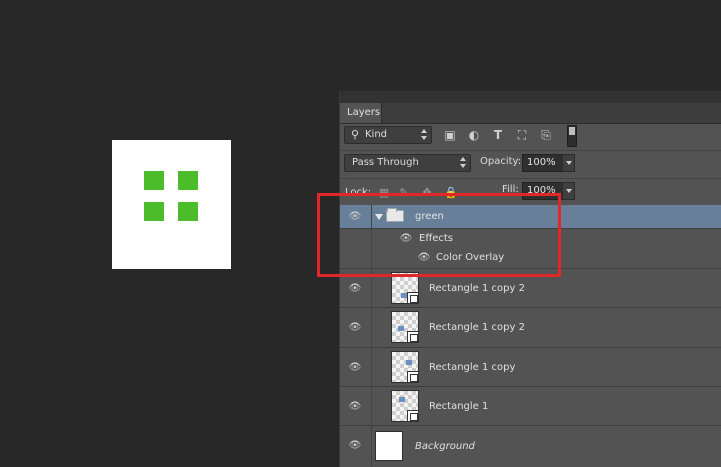  Describe the element at coordinates (501, 161) in the screenshot. I see `opacity-label: Opacity:` at that location.